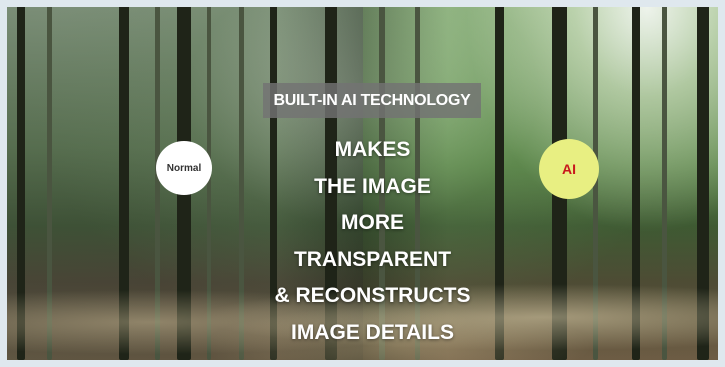  Describe the element at coordinates (372, 186) in the screenshot. I see `tagline-line: THE IMAGE` at that location.